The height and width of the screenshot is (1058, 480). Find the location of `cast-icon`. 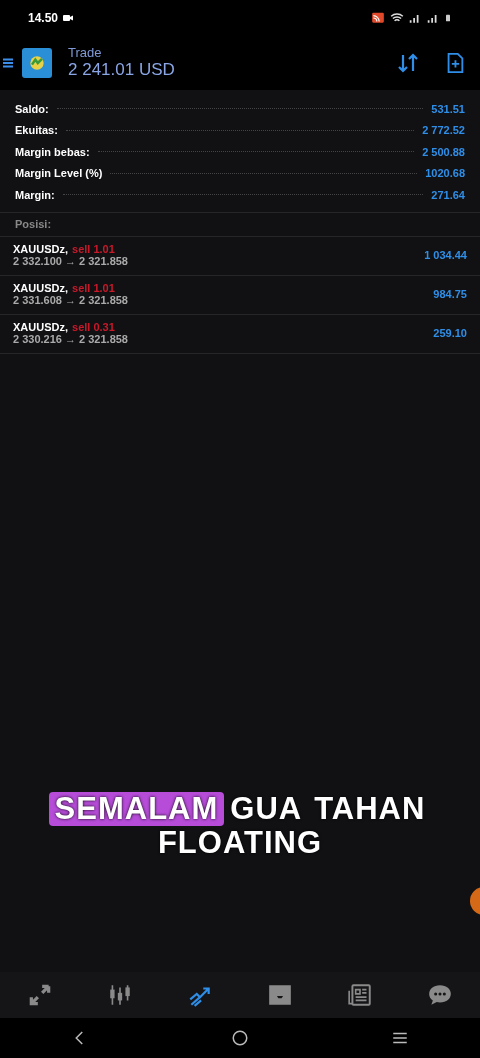

cast-icon is located at coordinates (378, 18).